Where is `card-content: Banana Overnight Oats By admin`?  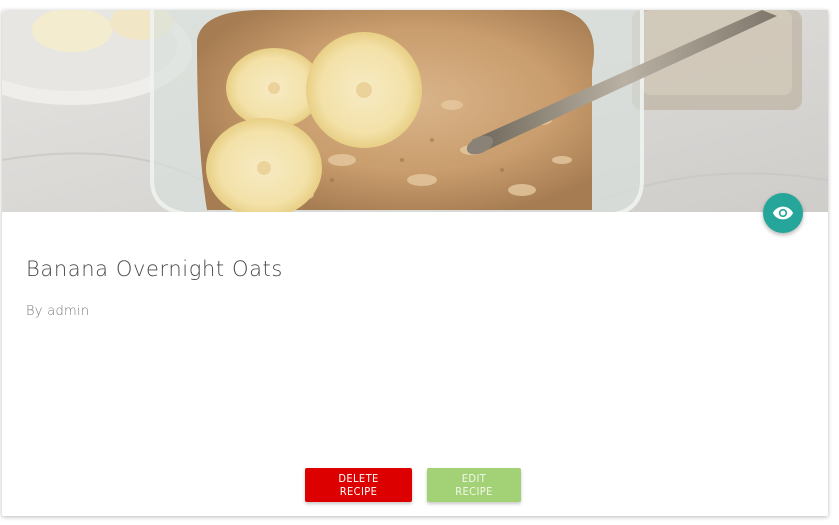
card-content: Banana Overnight Oats By admin is located at coordinates (415, 286).